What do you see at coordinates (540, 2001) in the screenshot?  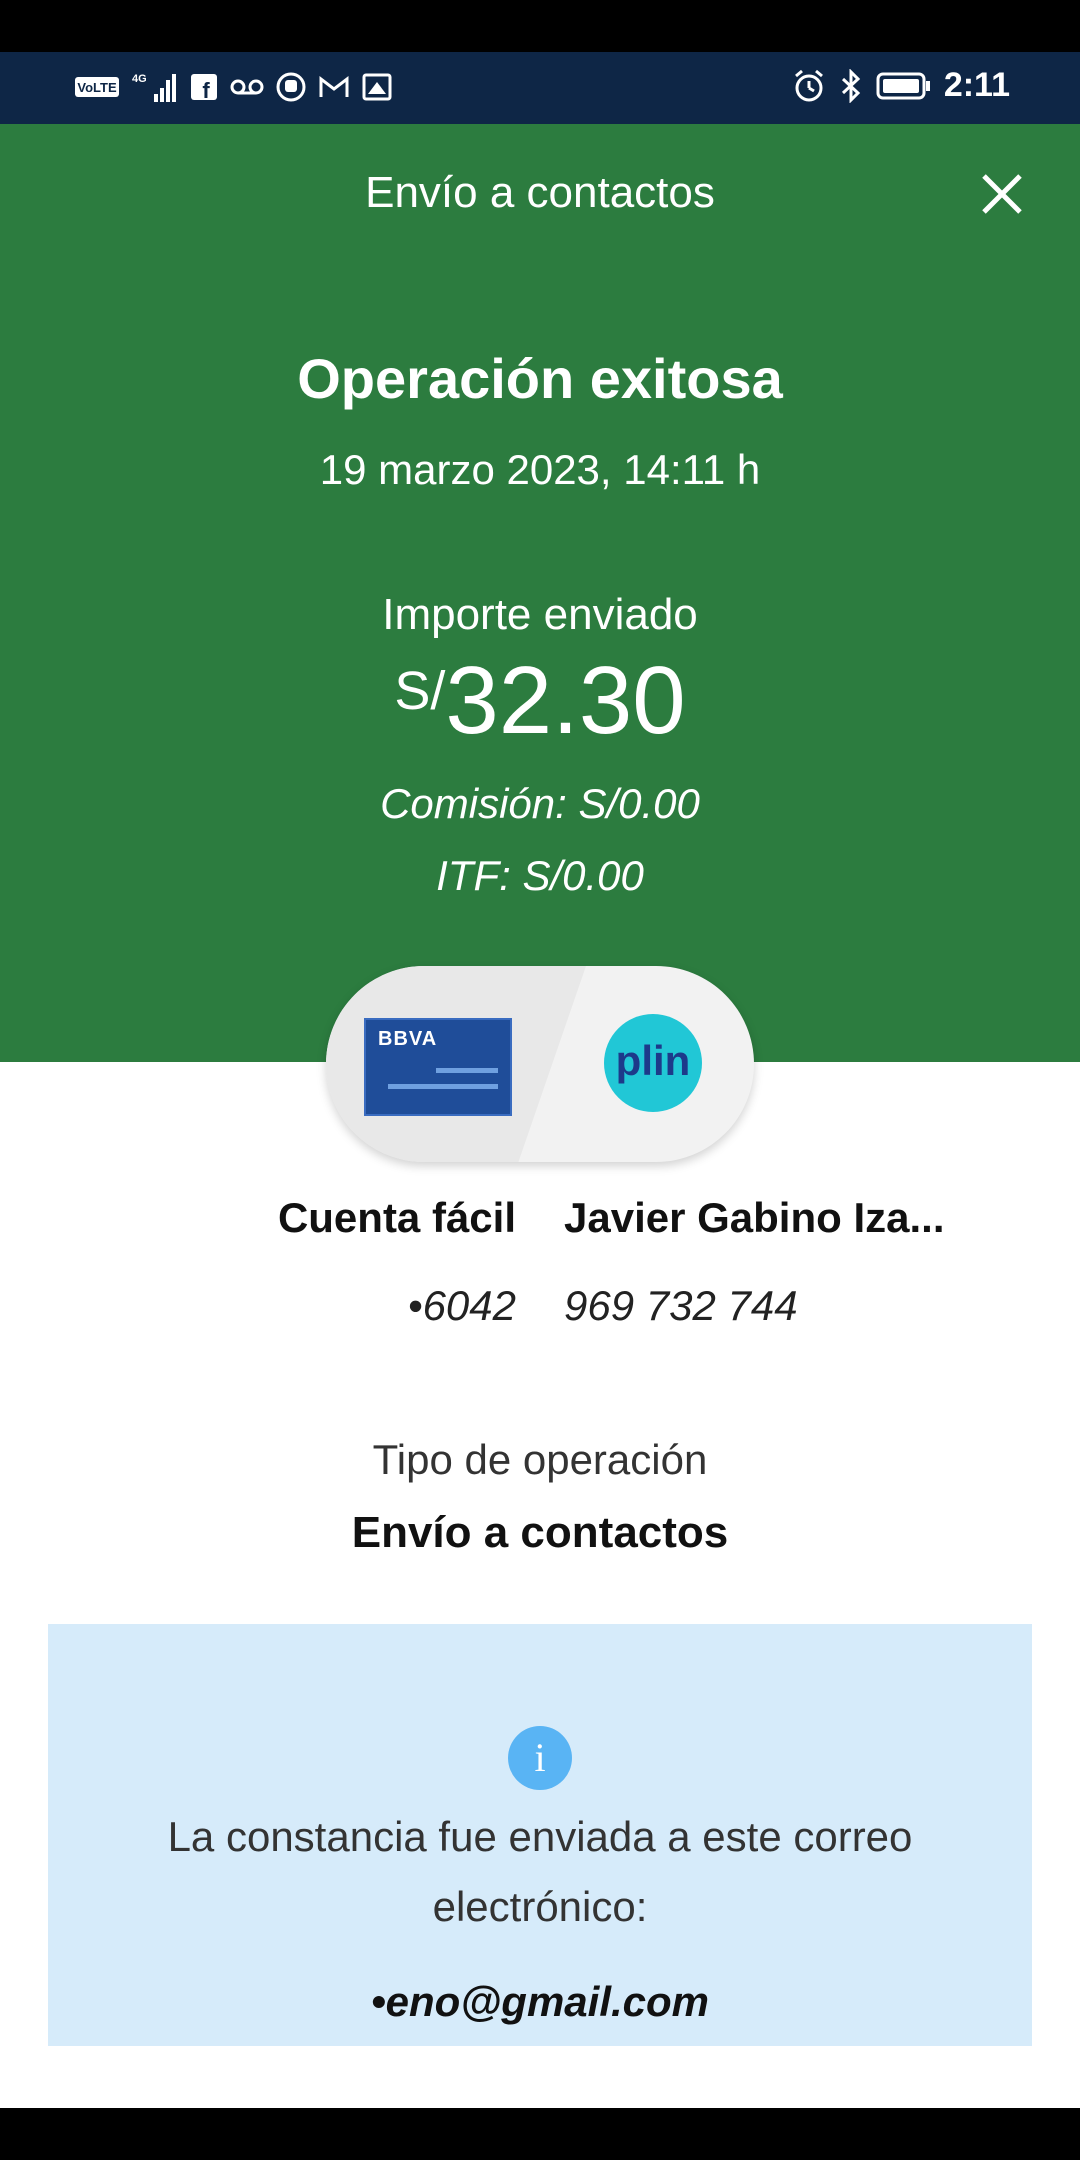 I see `info-email: •eno@gmail.com` at bounding box center [540, 2001].